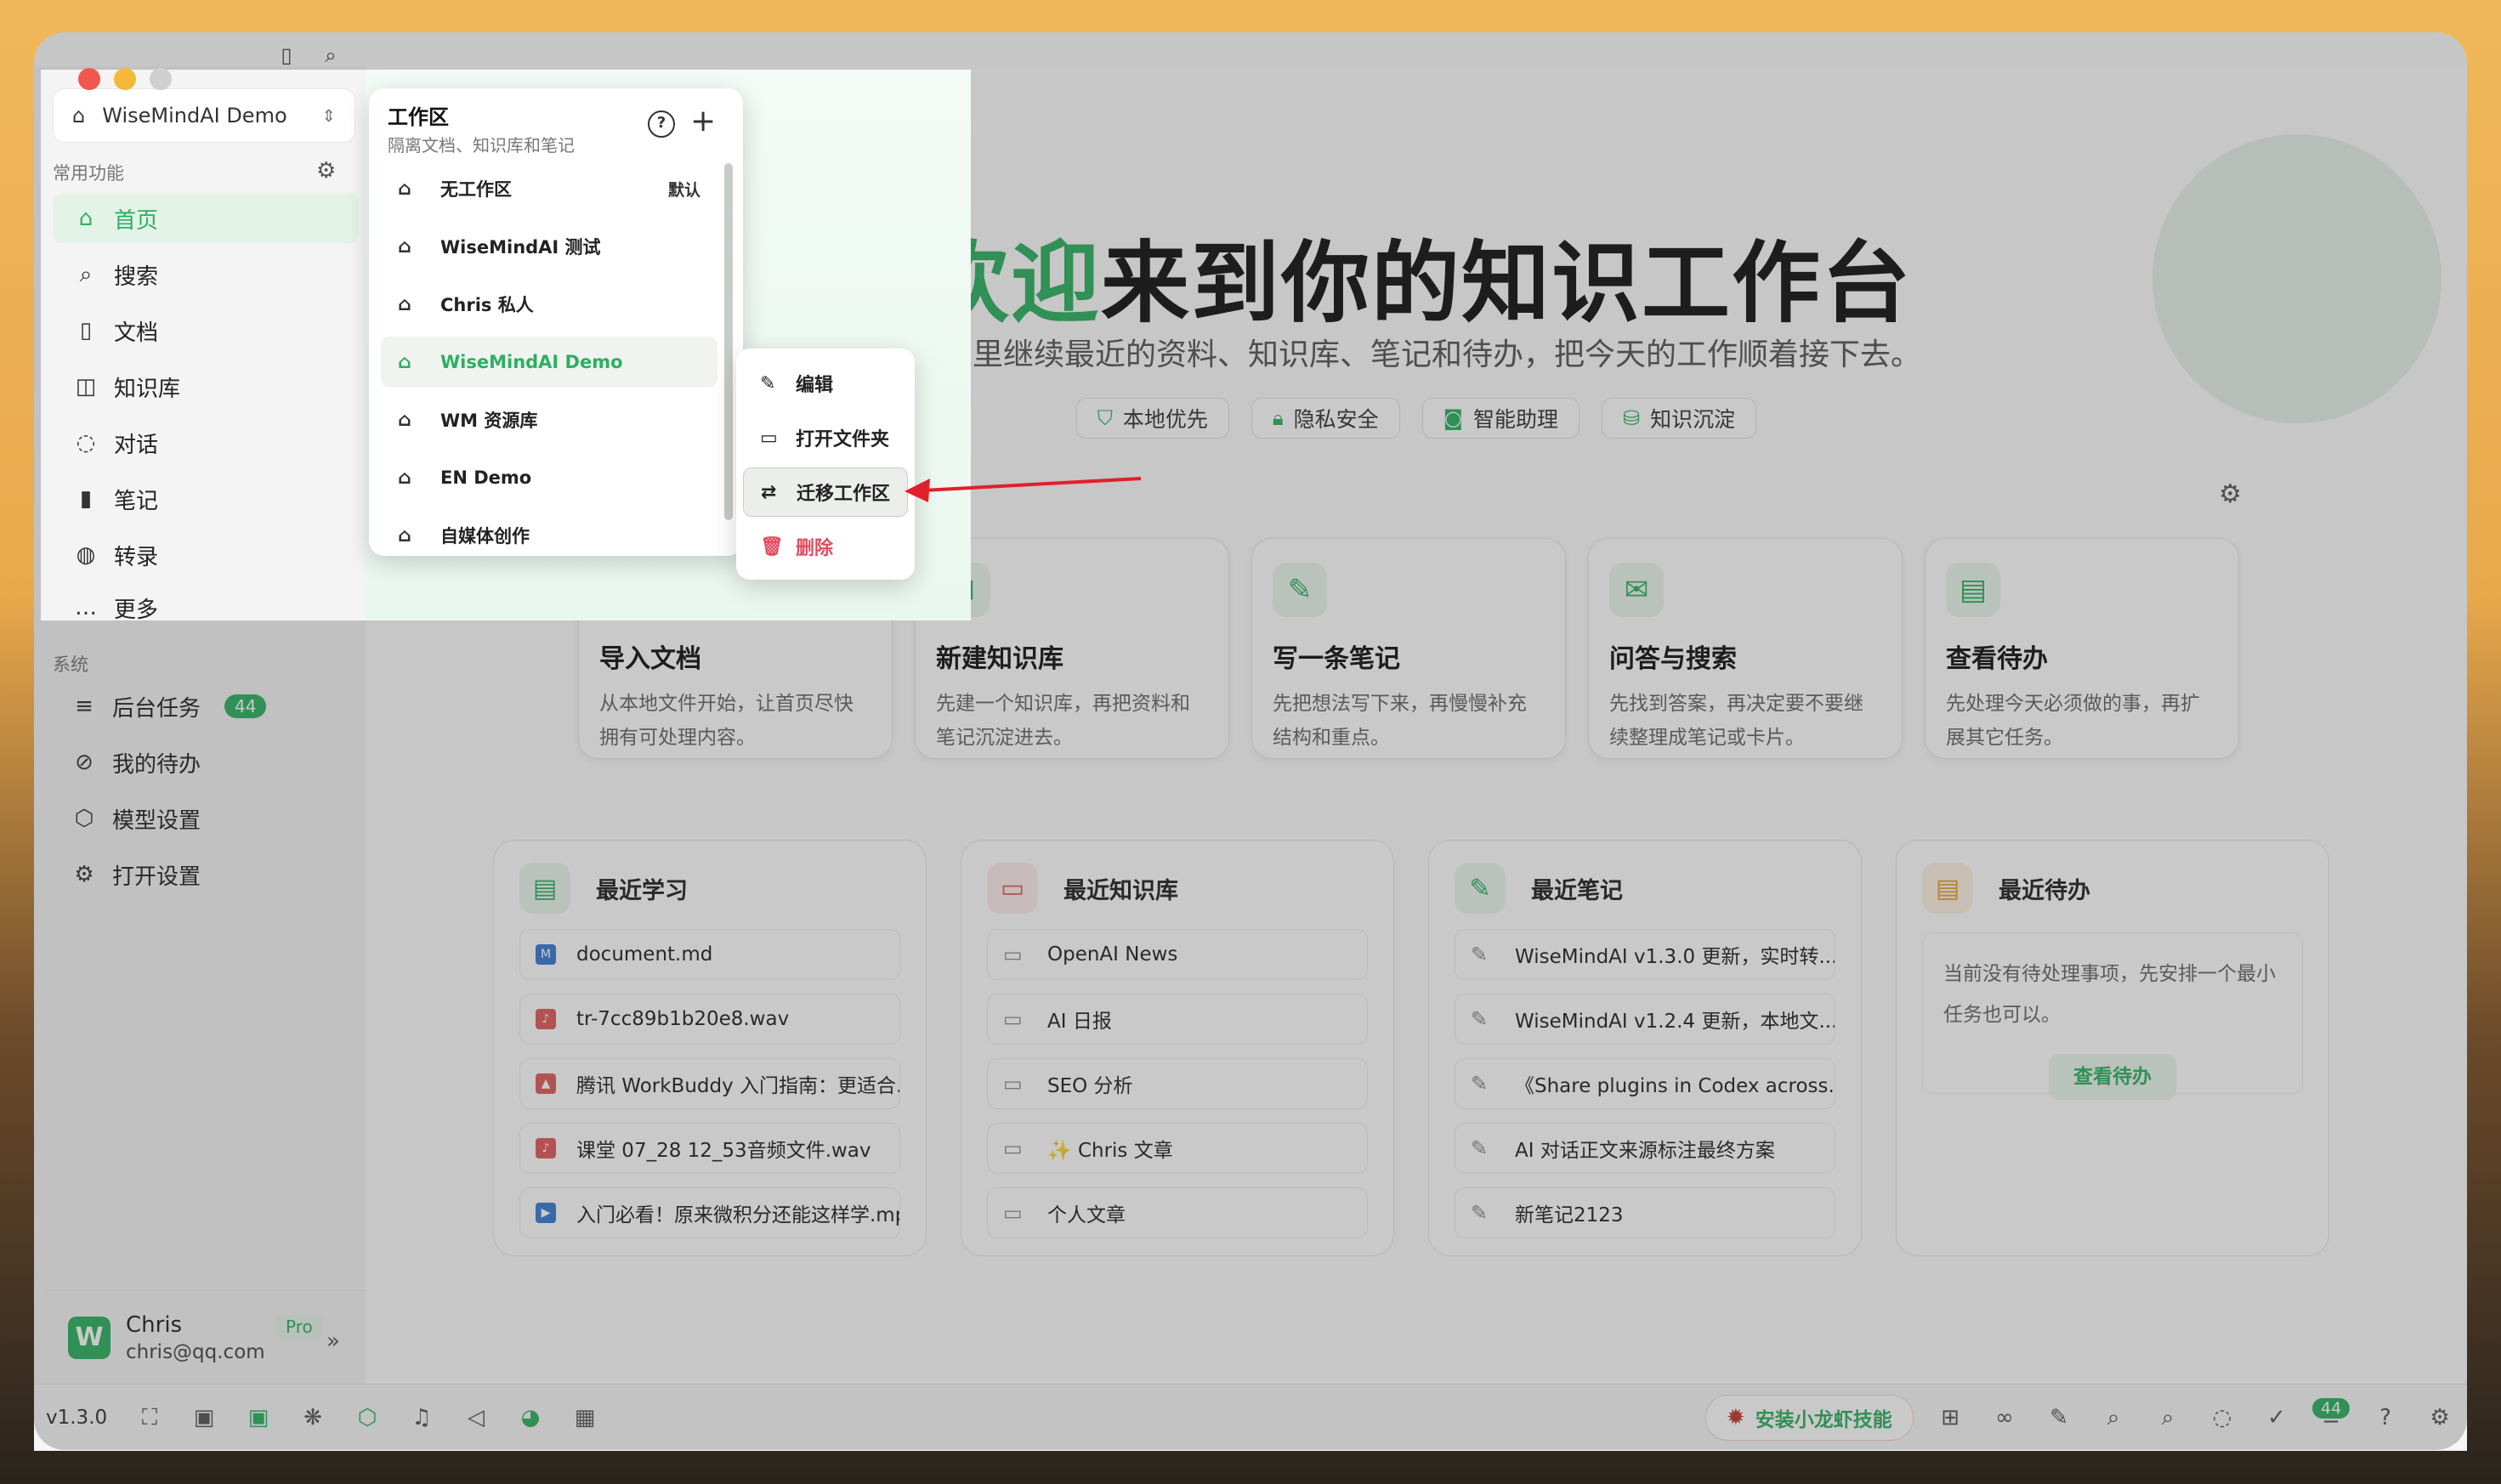  I want to click on menu-item-edit: ✎ 编辑, so click(826, 383).